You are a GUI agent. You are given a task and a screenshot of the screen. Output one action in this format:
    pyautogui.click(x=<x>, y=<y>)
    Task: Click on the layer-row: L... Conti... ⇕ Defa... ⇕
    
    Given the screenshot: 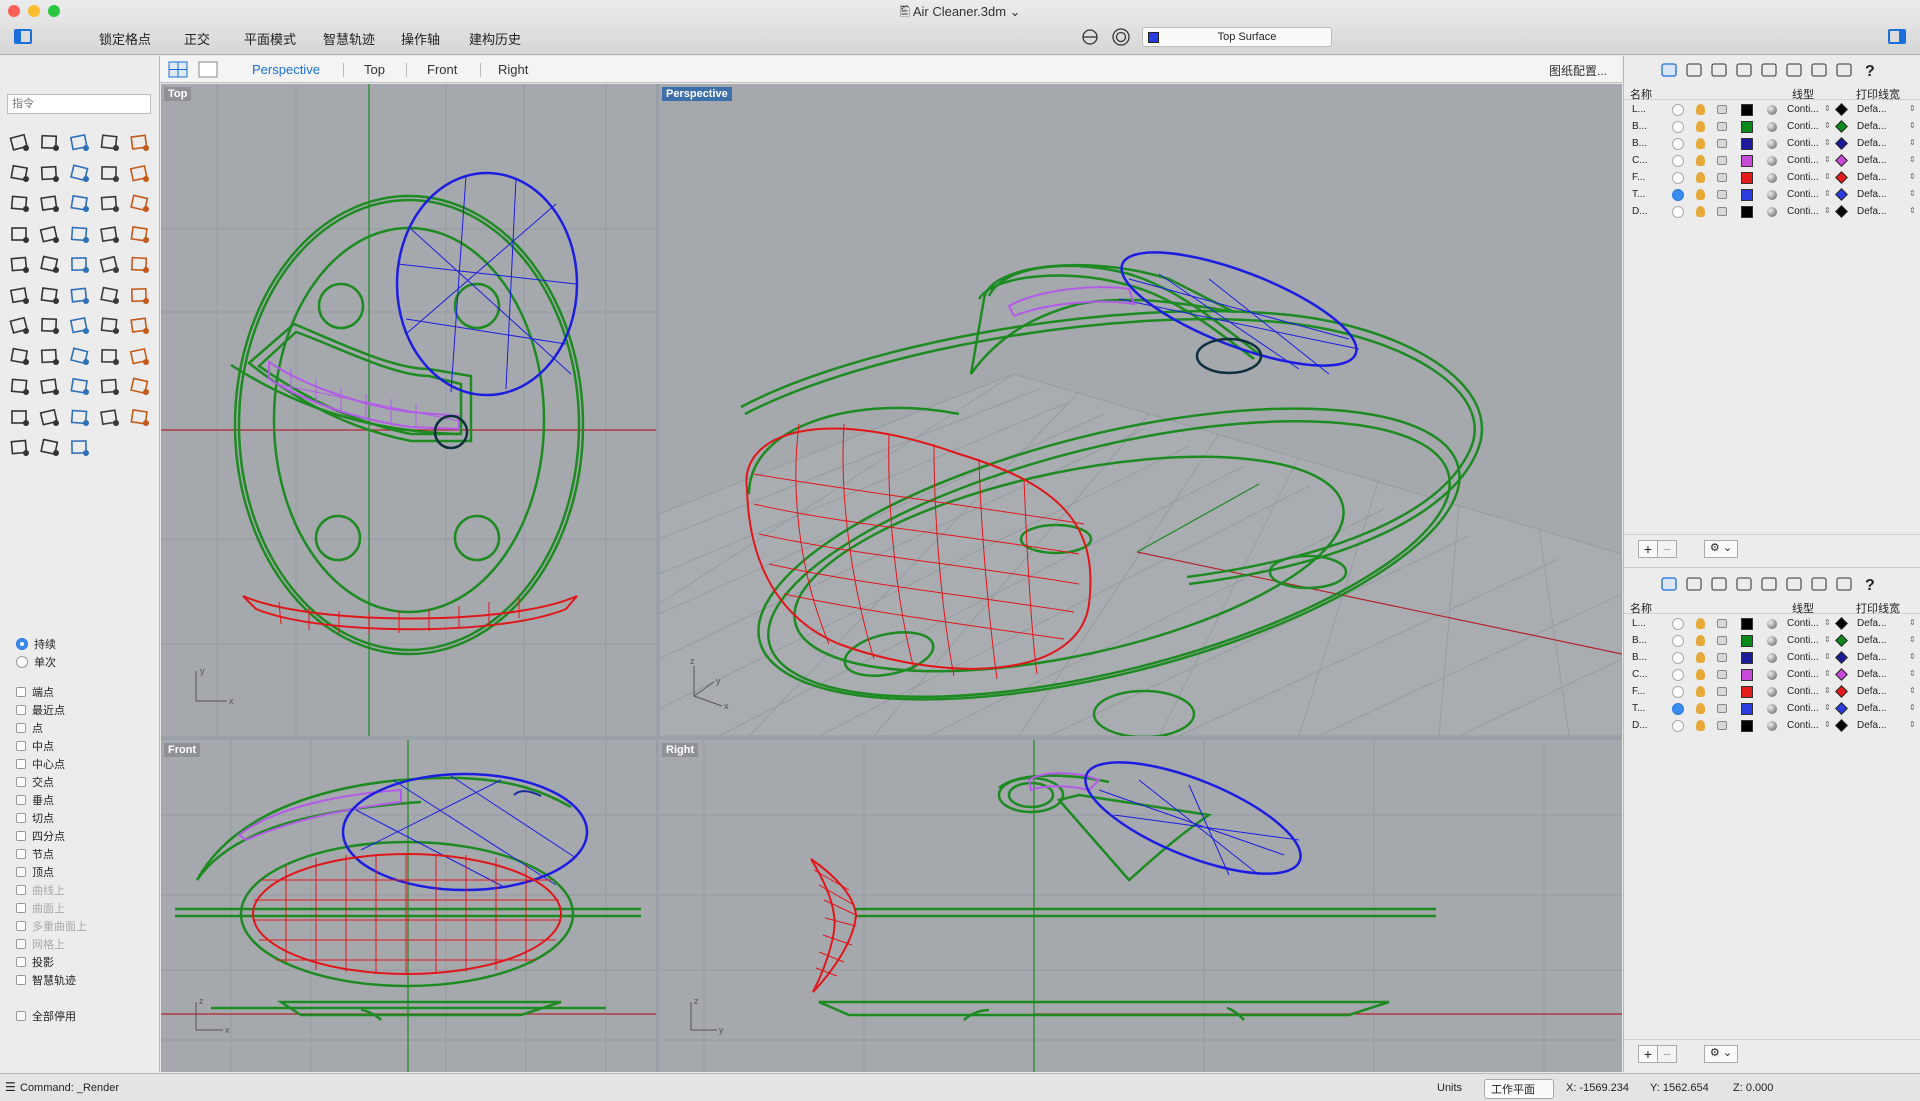 What is the action you would take?
    pyautogui.click(x=1772, y=110)
    